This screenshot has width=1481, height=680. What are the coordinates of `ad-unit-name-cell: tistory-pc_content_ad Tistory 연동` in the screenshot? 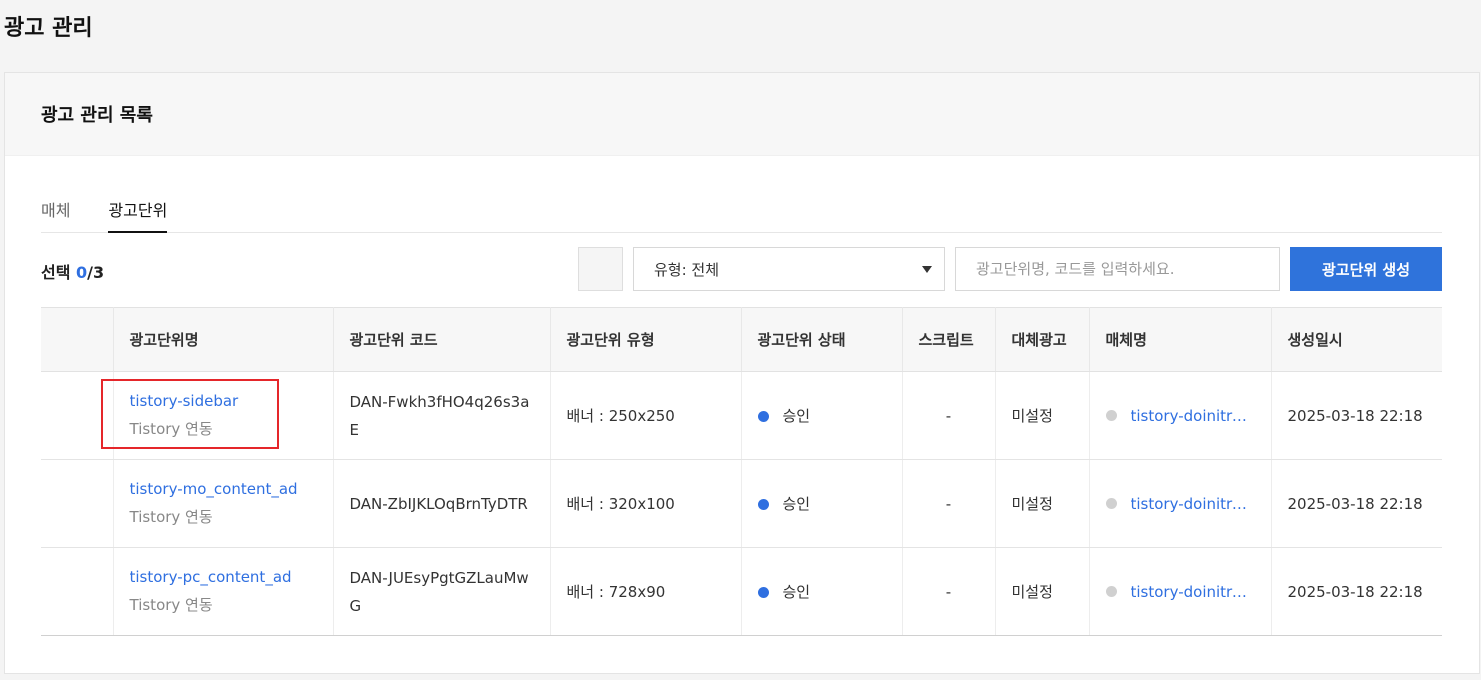 It's located at (223, 591).